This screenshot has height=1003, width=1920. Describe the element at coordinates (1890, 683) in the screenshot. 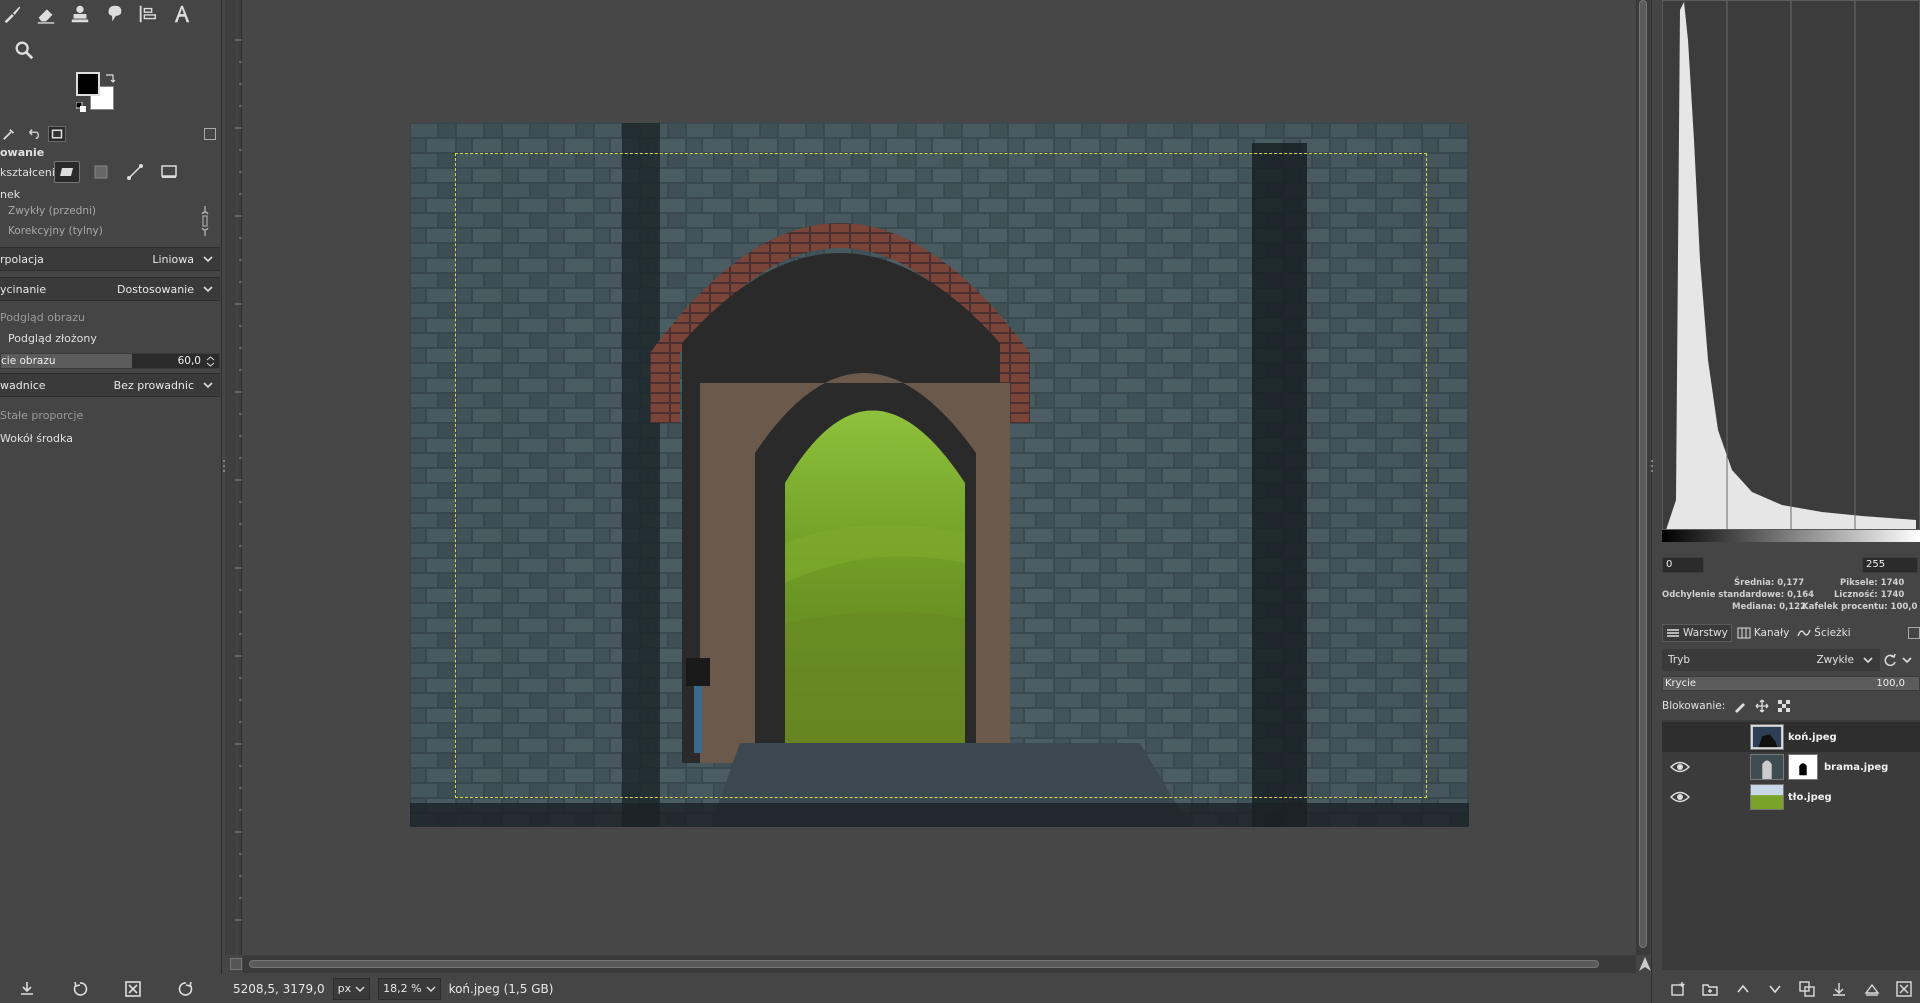

I see `layer-opacity-value: 100,0` at that location.